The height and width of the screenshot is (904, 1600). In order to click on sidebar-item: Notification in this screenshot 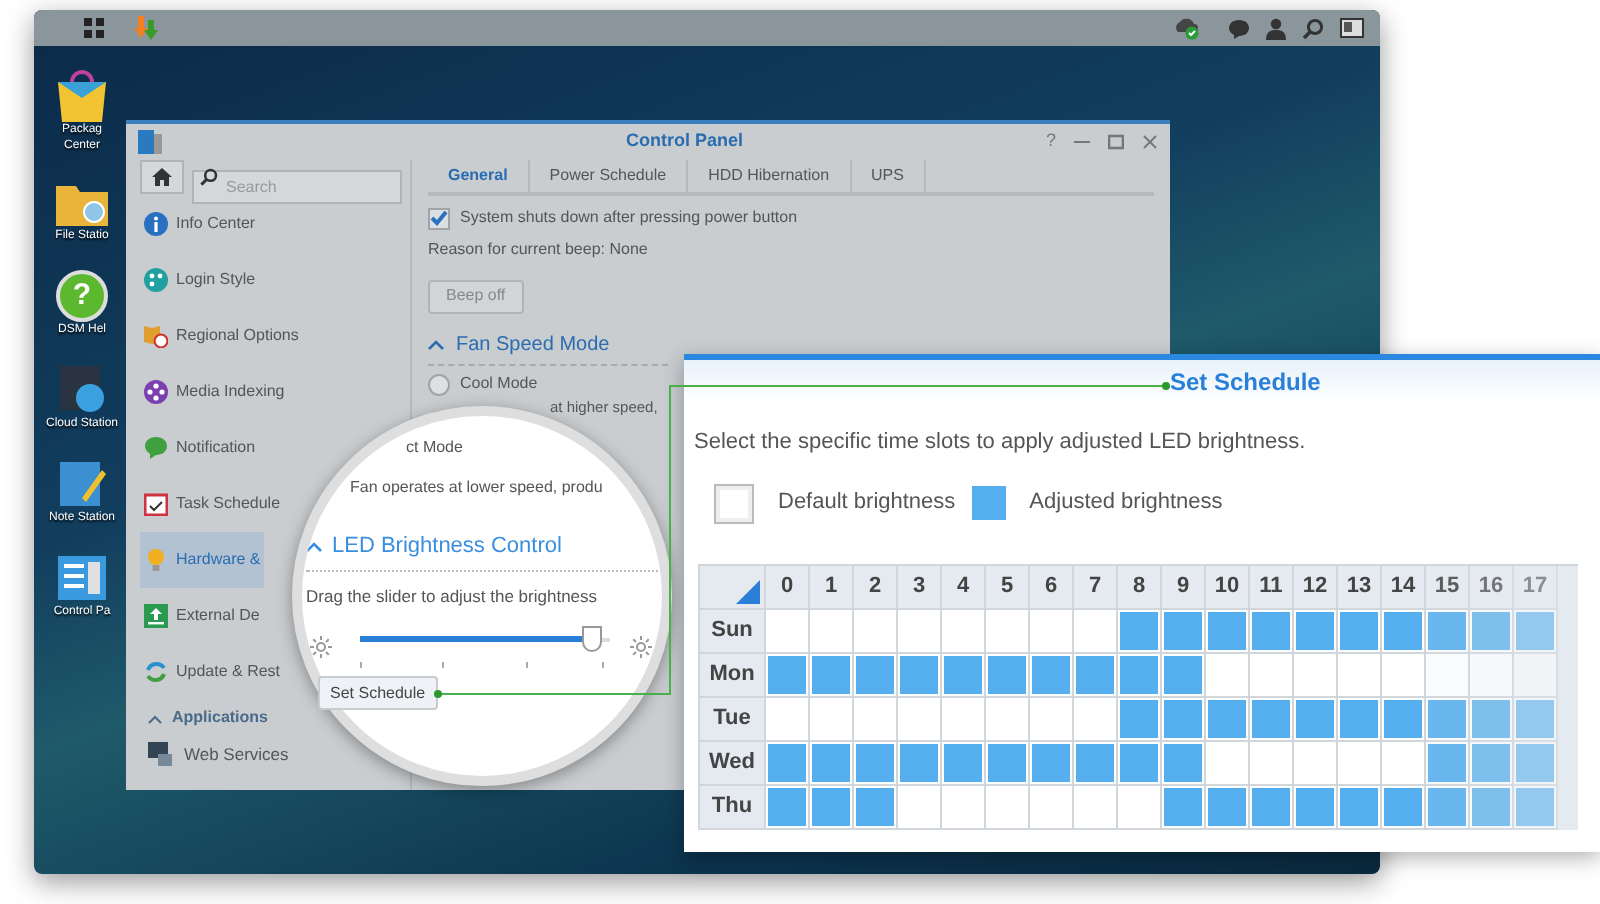, I will do `click(200, 448)`.